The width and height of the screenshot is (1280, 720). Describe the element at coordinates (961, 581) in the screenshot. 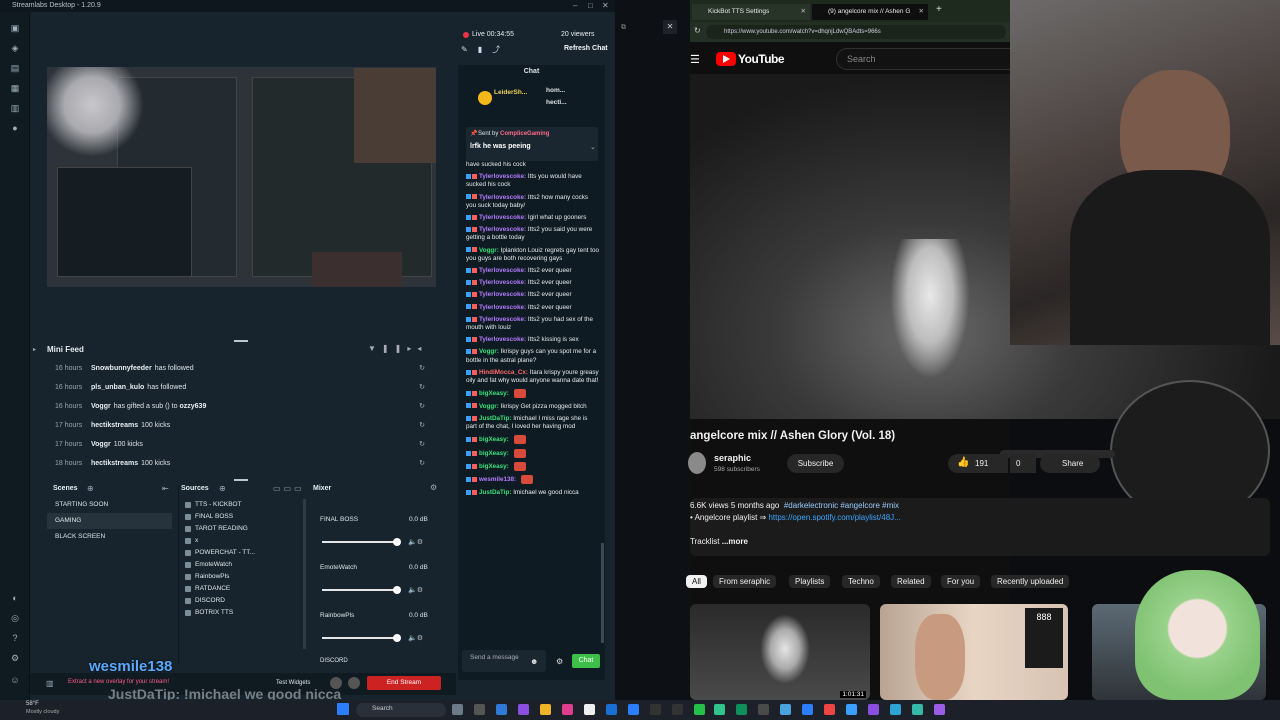

I see `chip-for-you: For you` at that location.